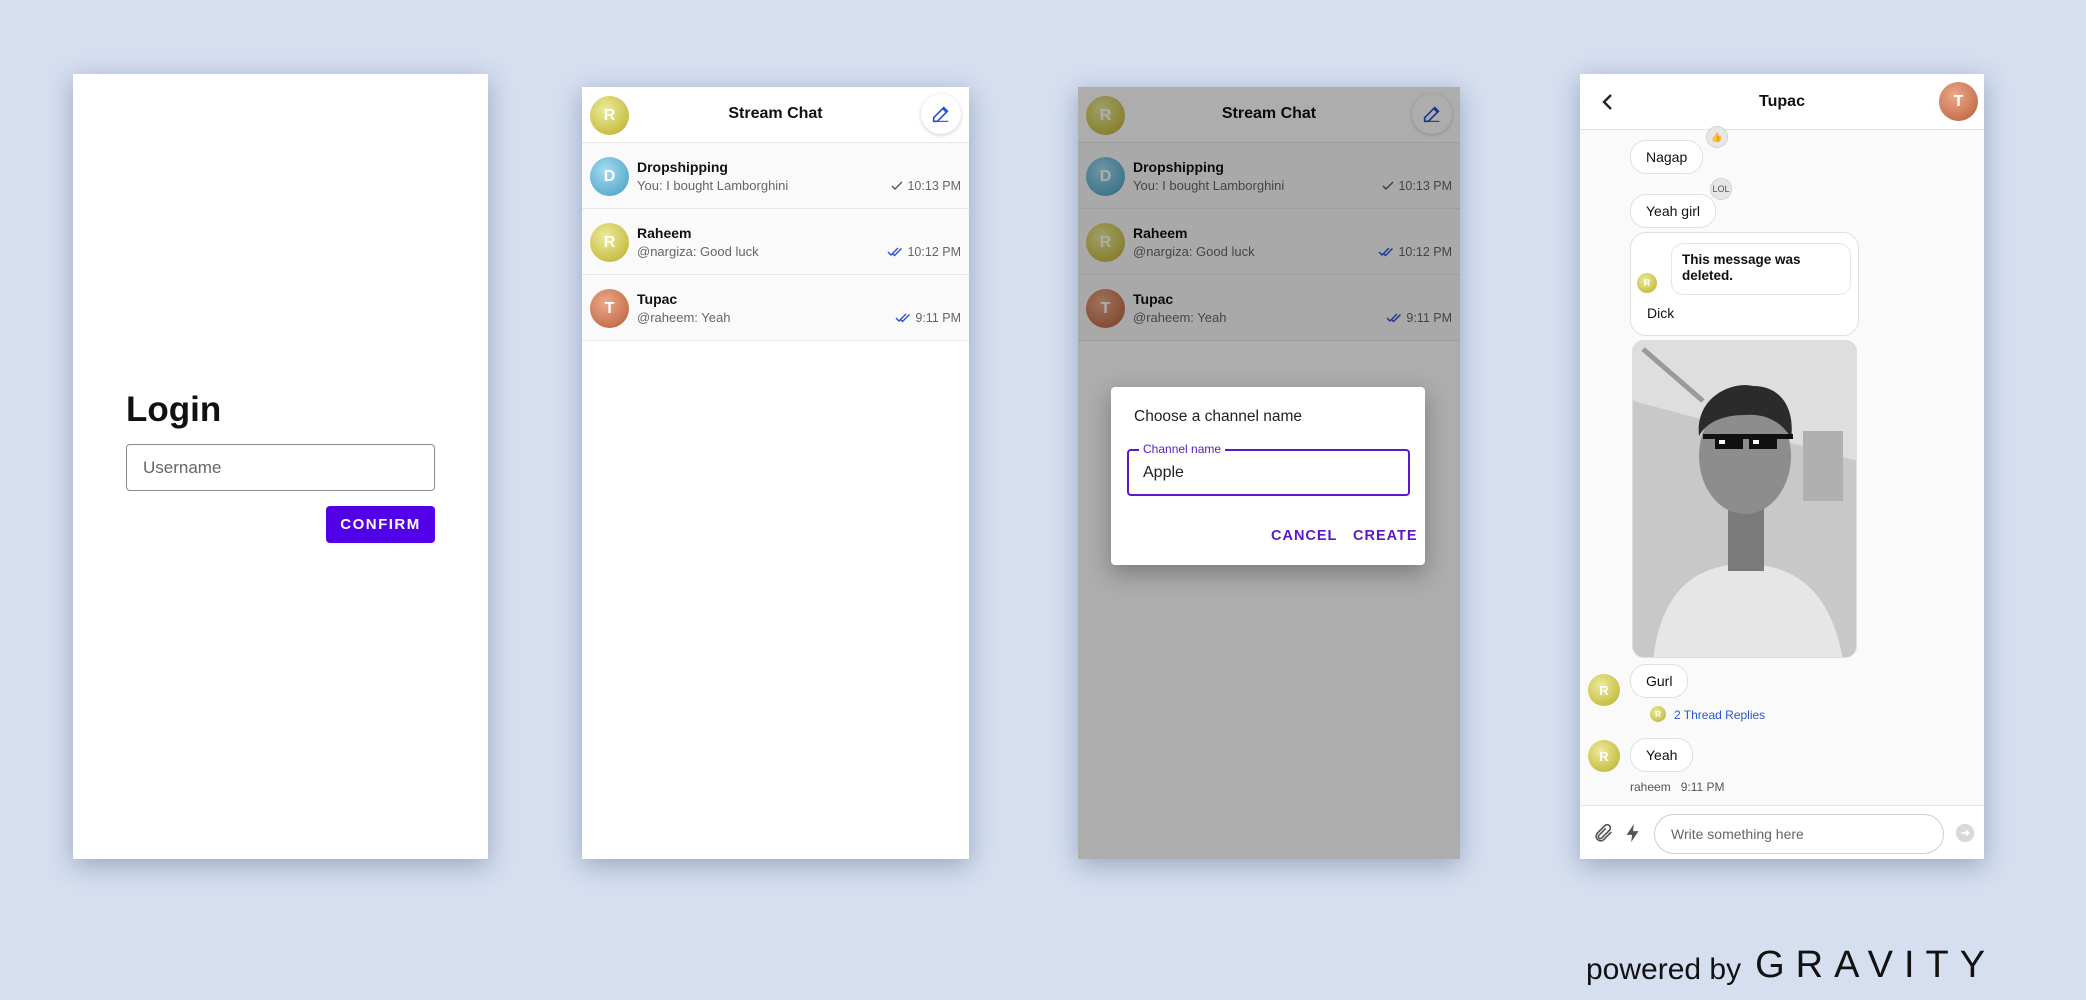 The height and width of the screenshot is (1000, 2086). Describe the element at coordinates (609, 308) in the screenshot. I see `avatar: T` at that location.